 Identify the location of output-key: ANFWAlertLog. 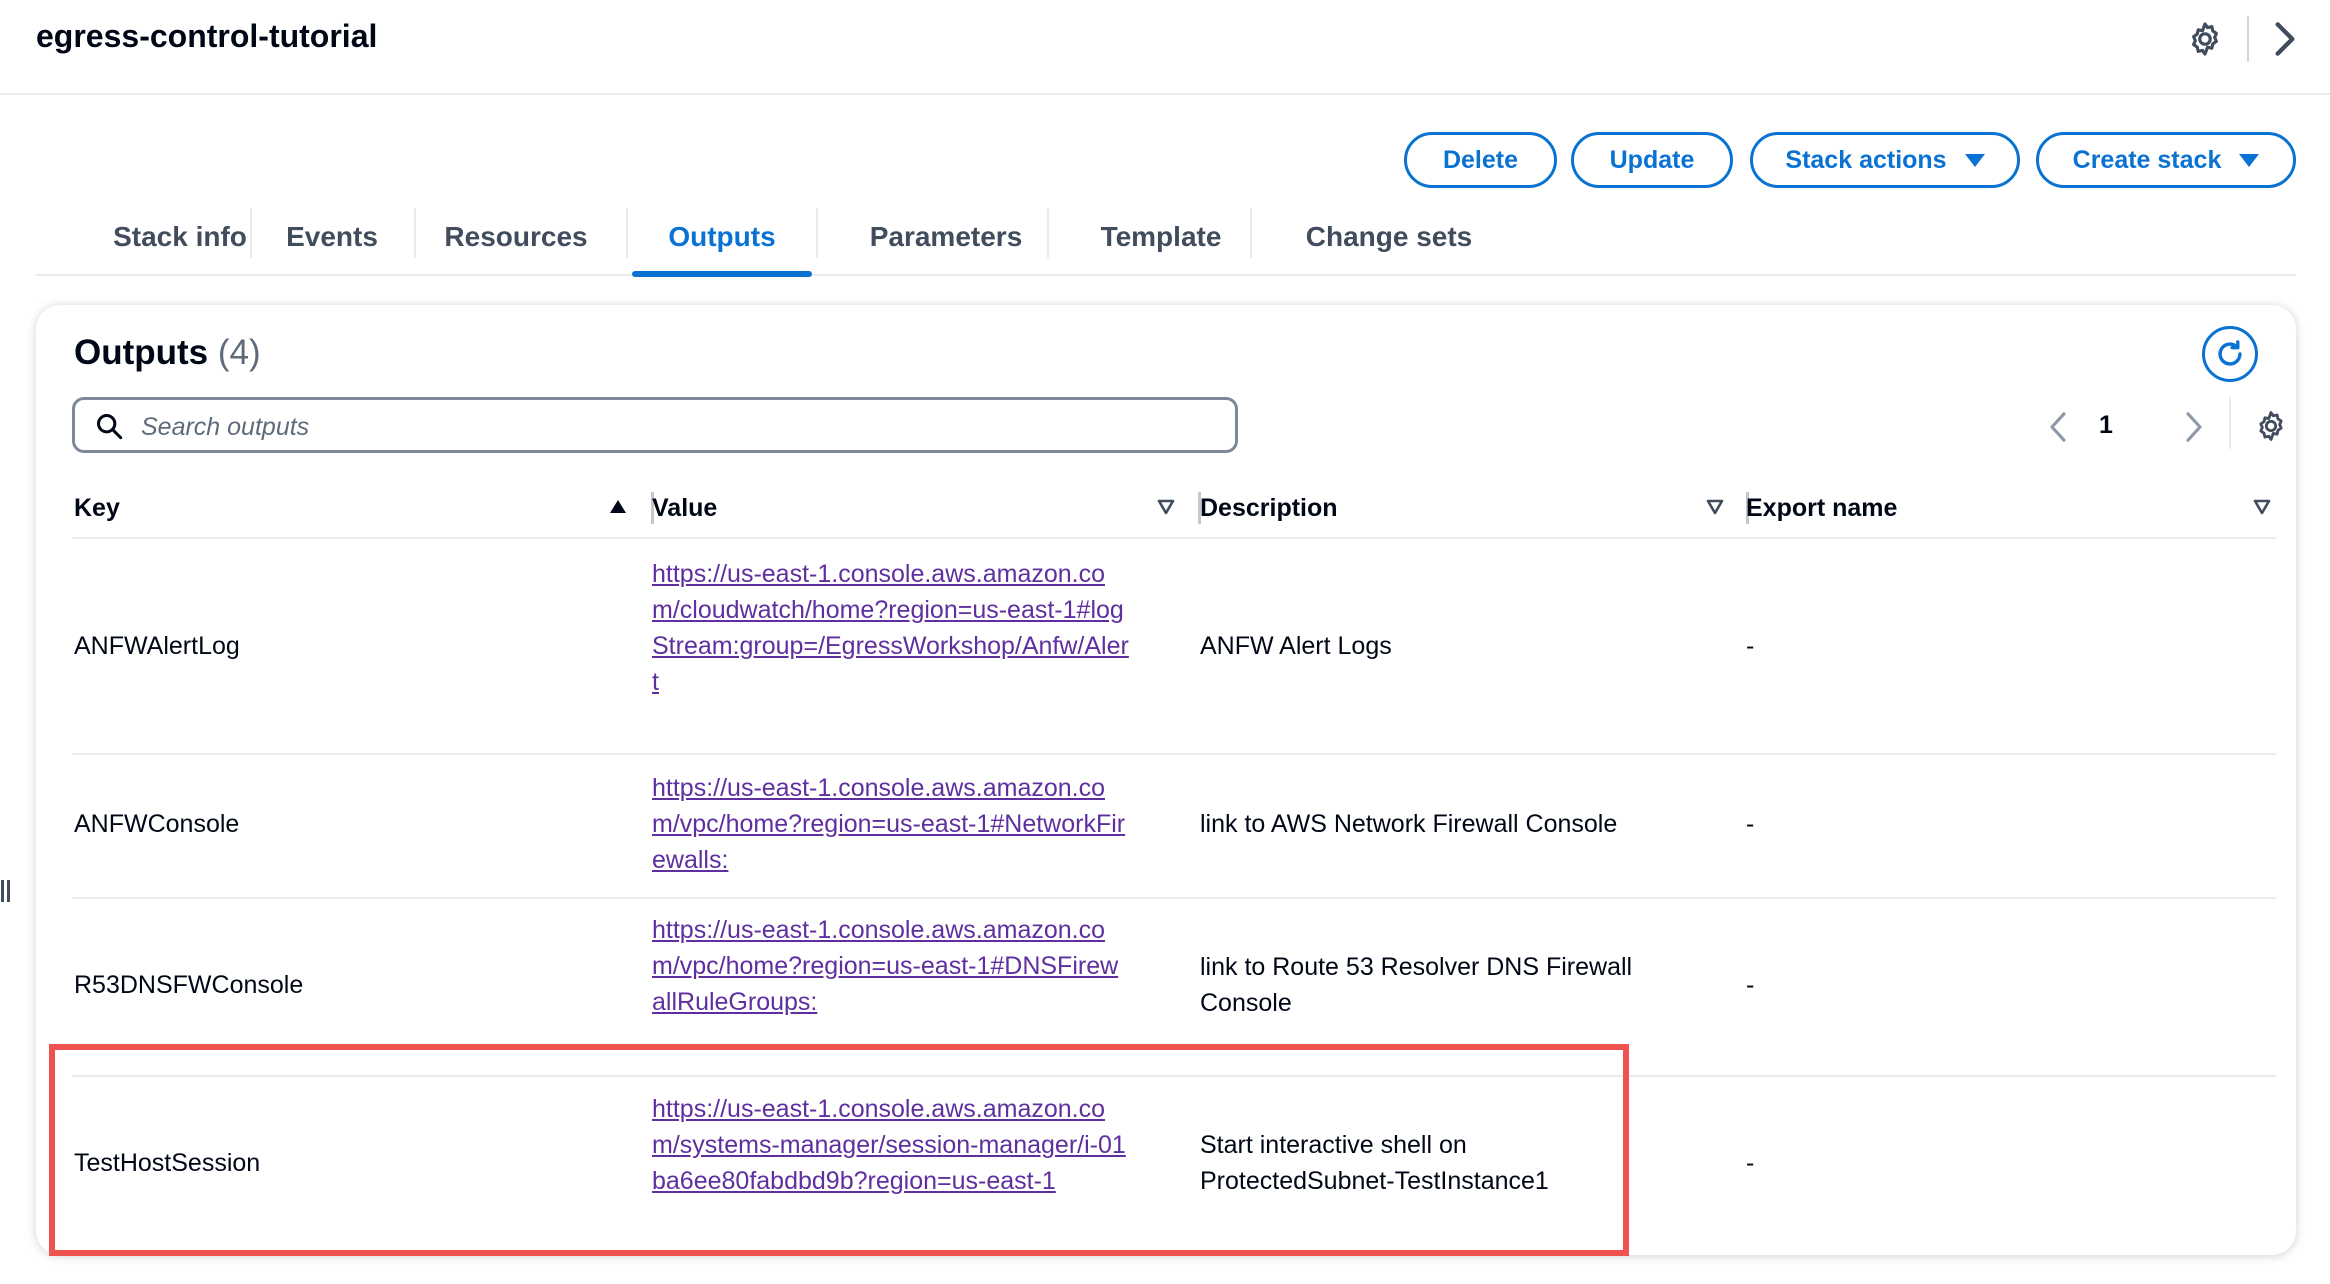
(157, 646).